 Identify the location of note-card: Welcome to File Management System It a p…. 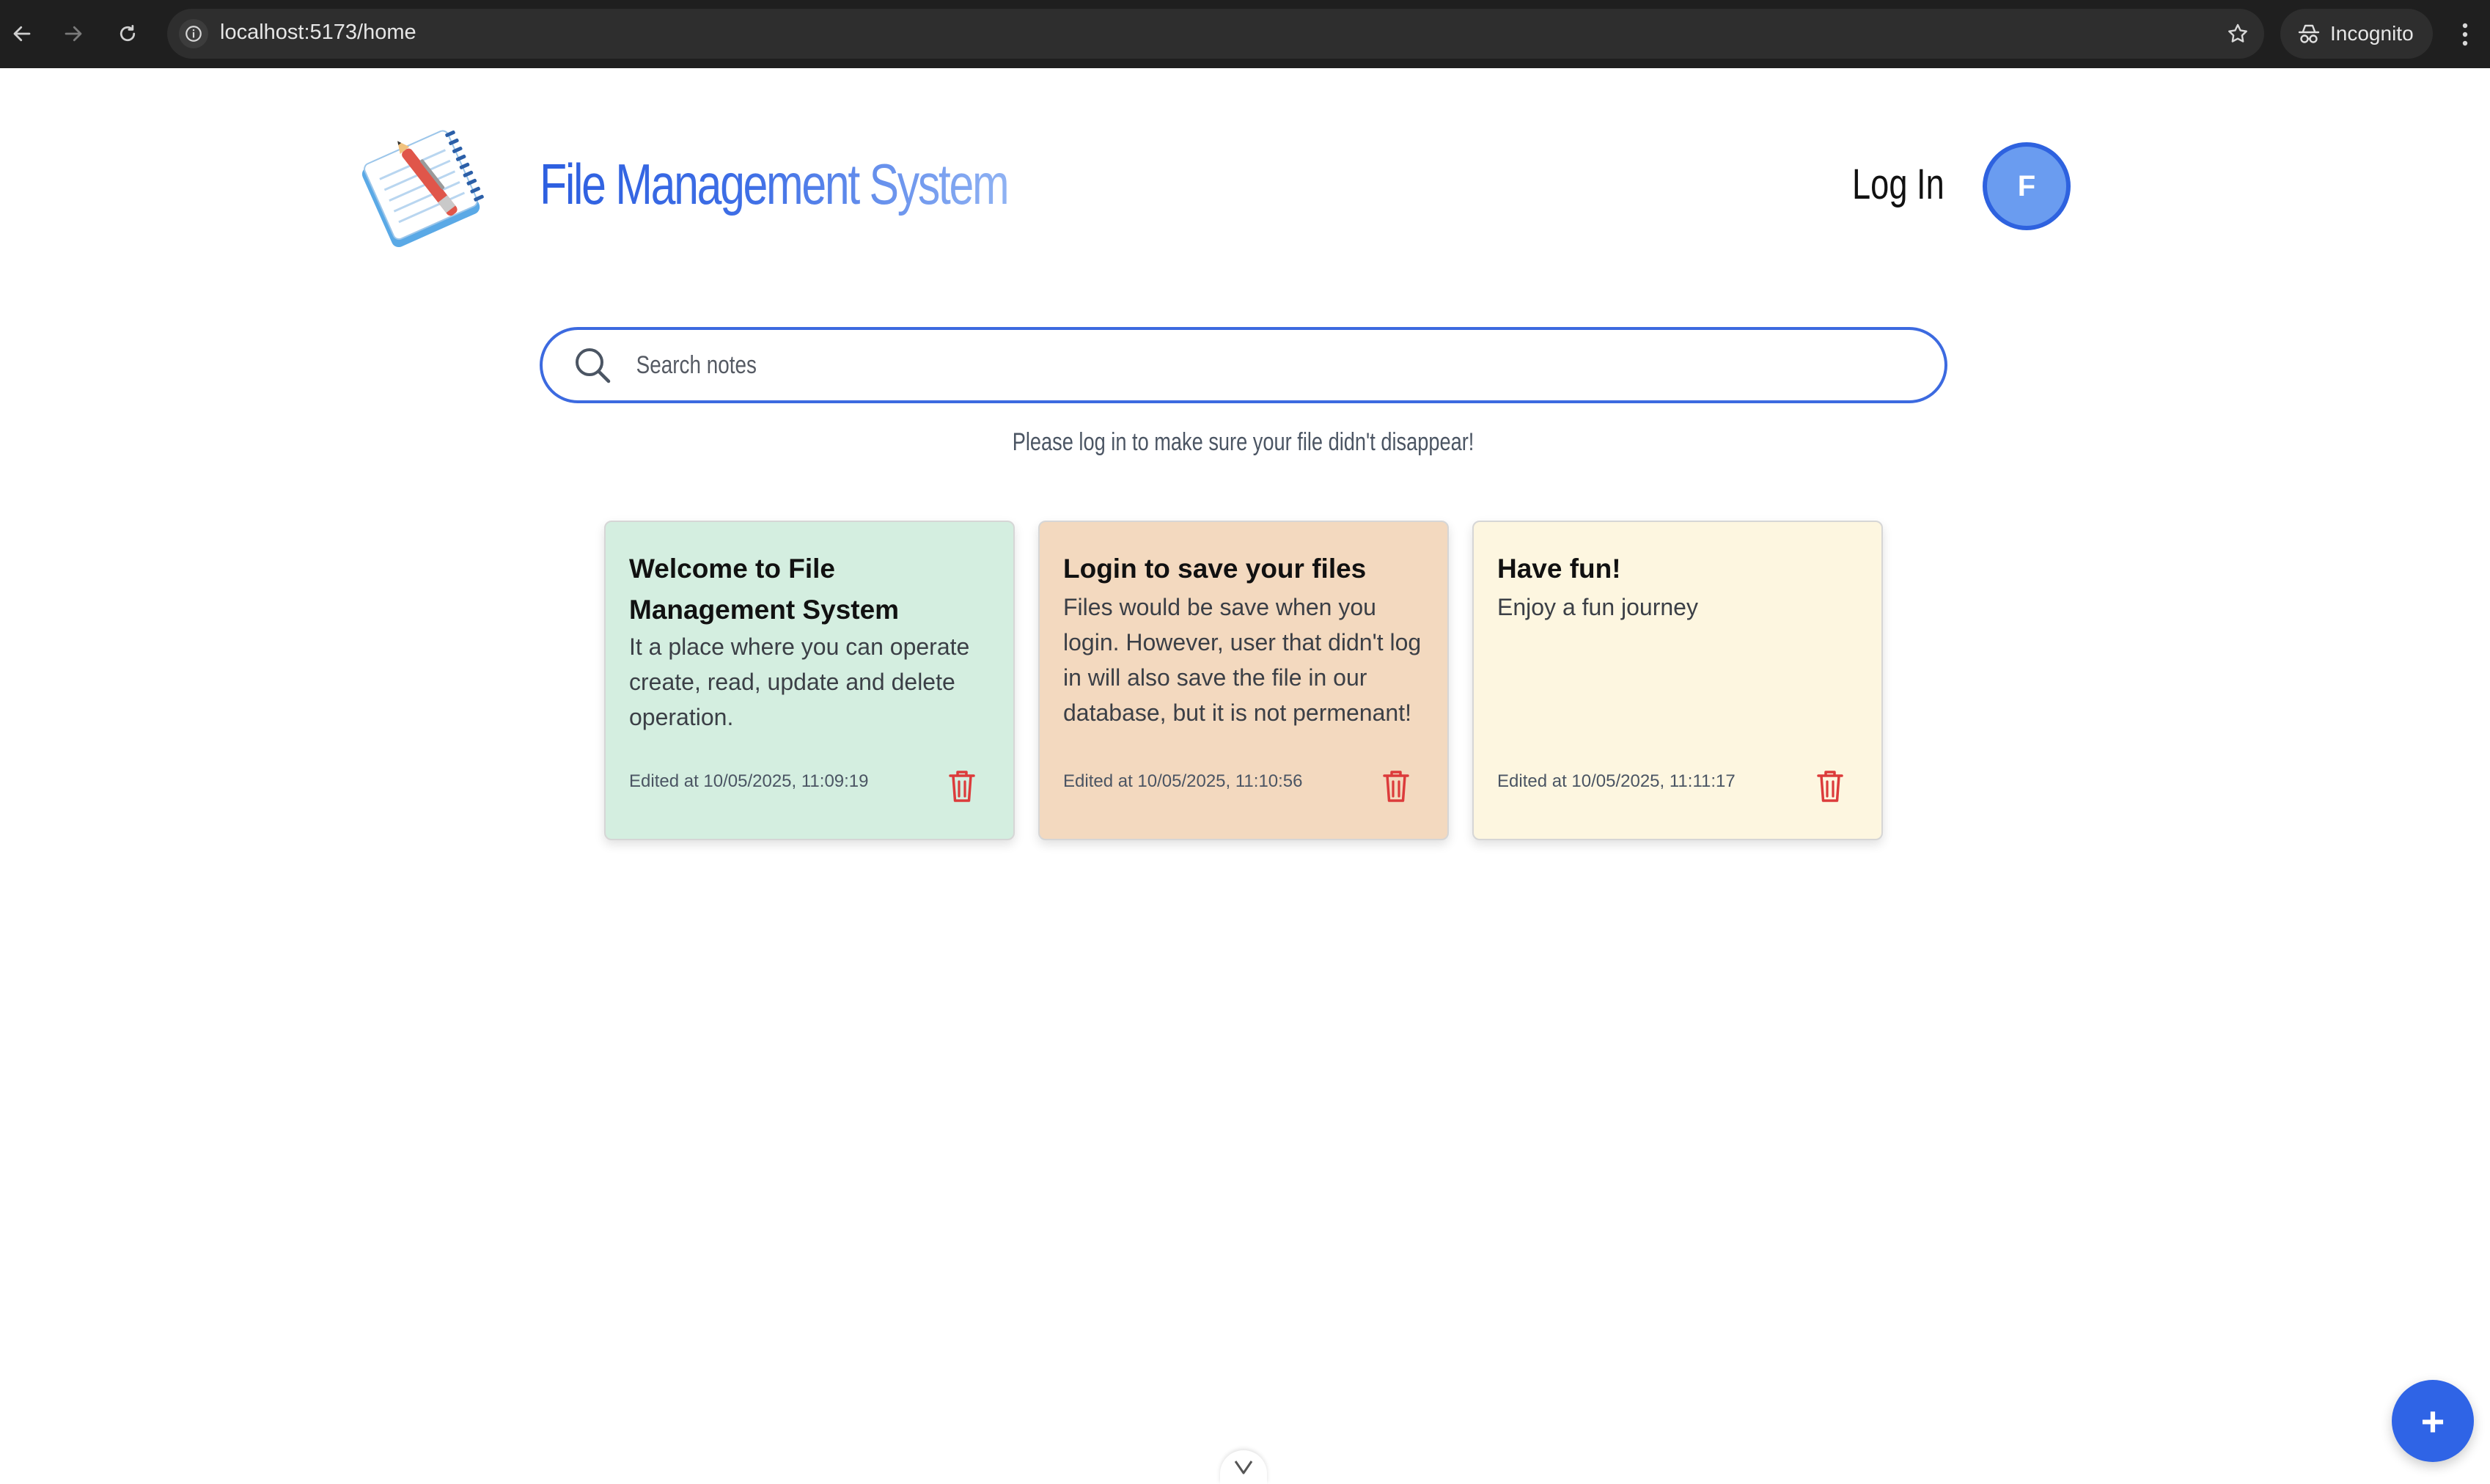
(809, 680).